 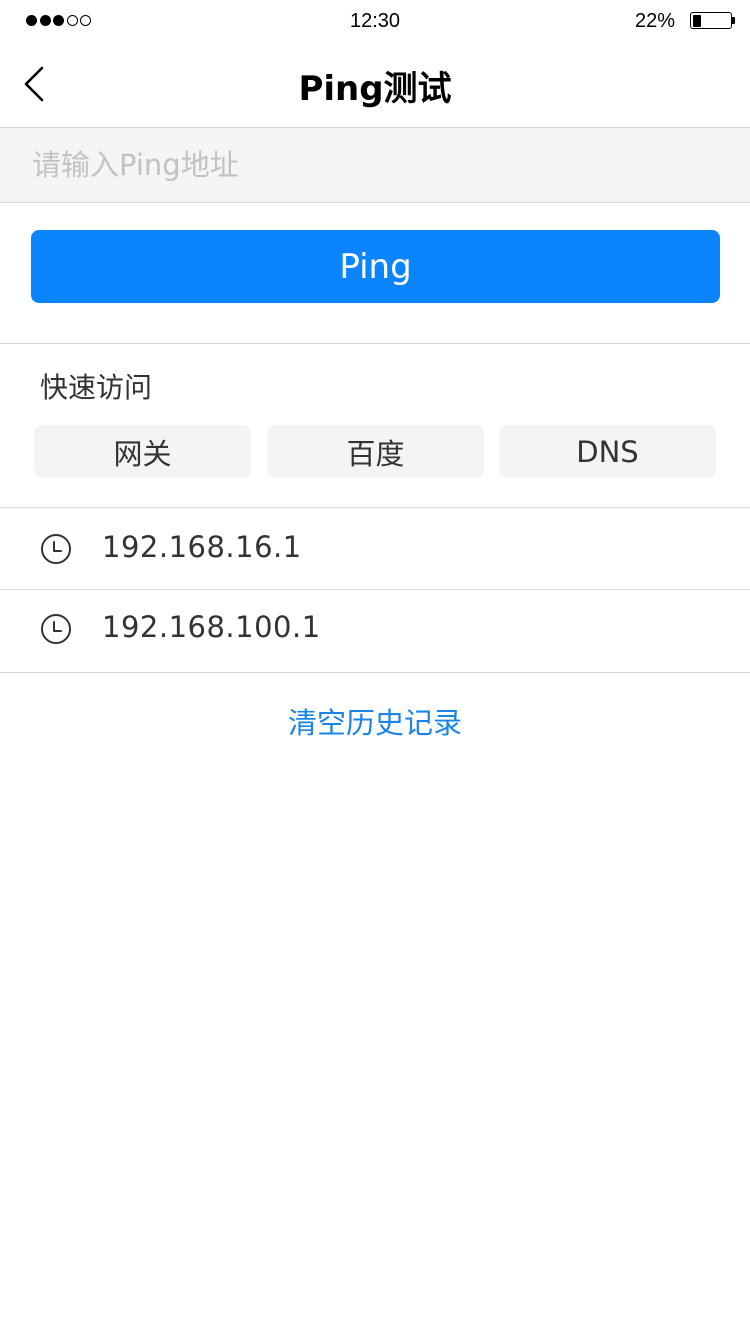 I want to click on quick-access-dns-button: DNS, so click(x=607, y=451).